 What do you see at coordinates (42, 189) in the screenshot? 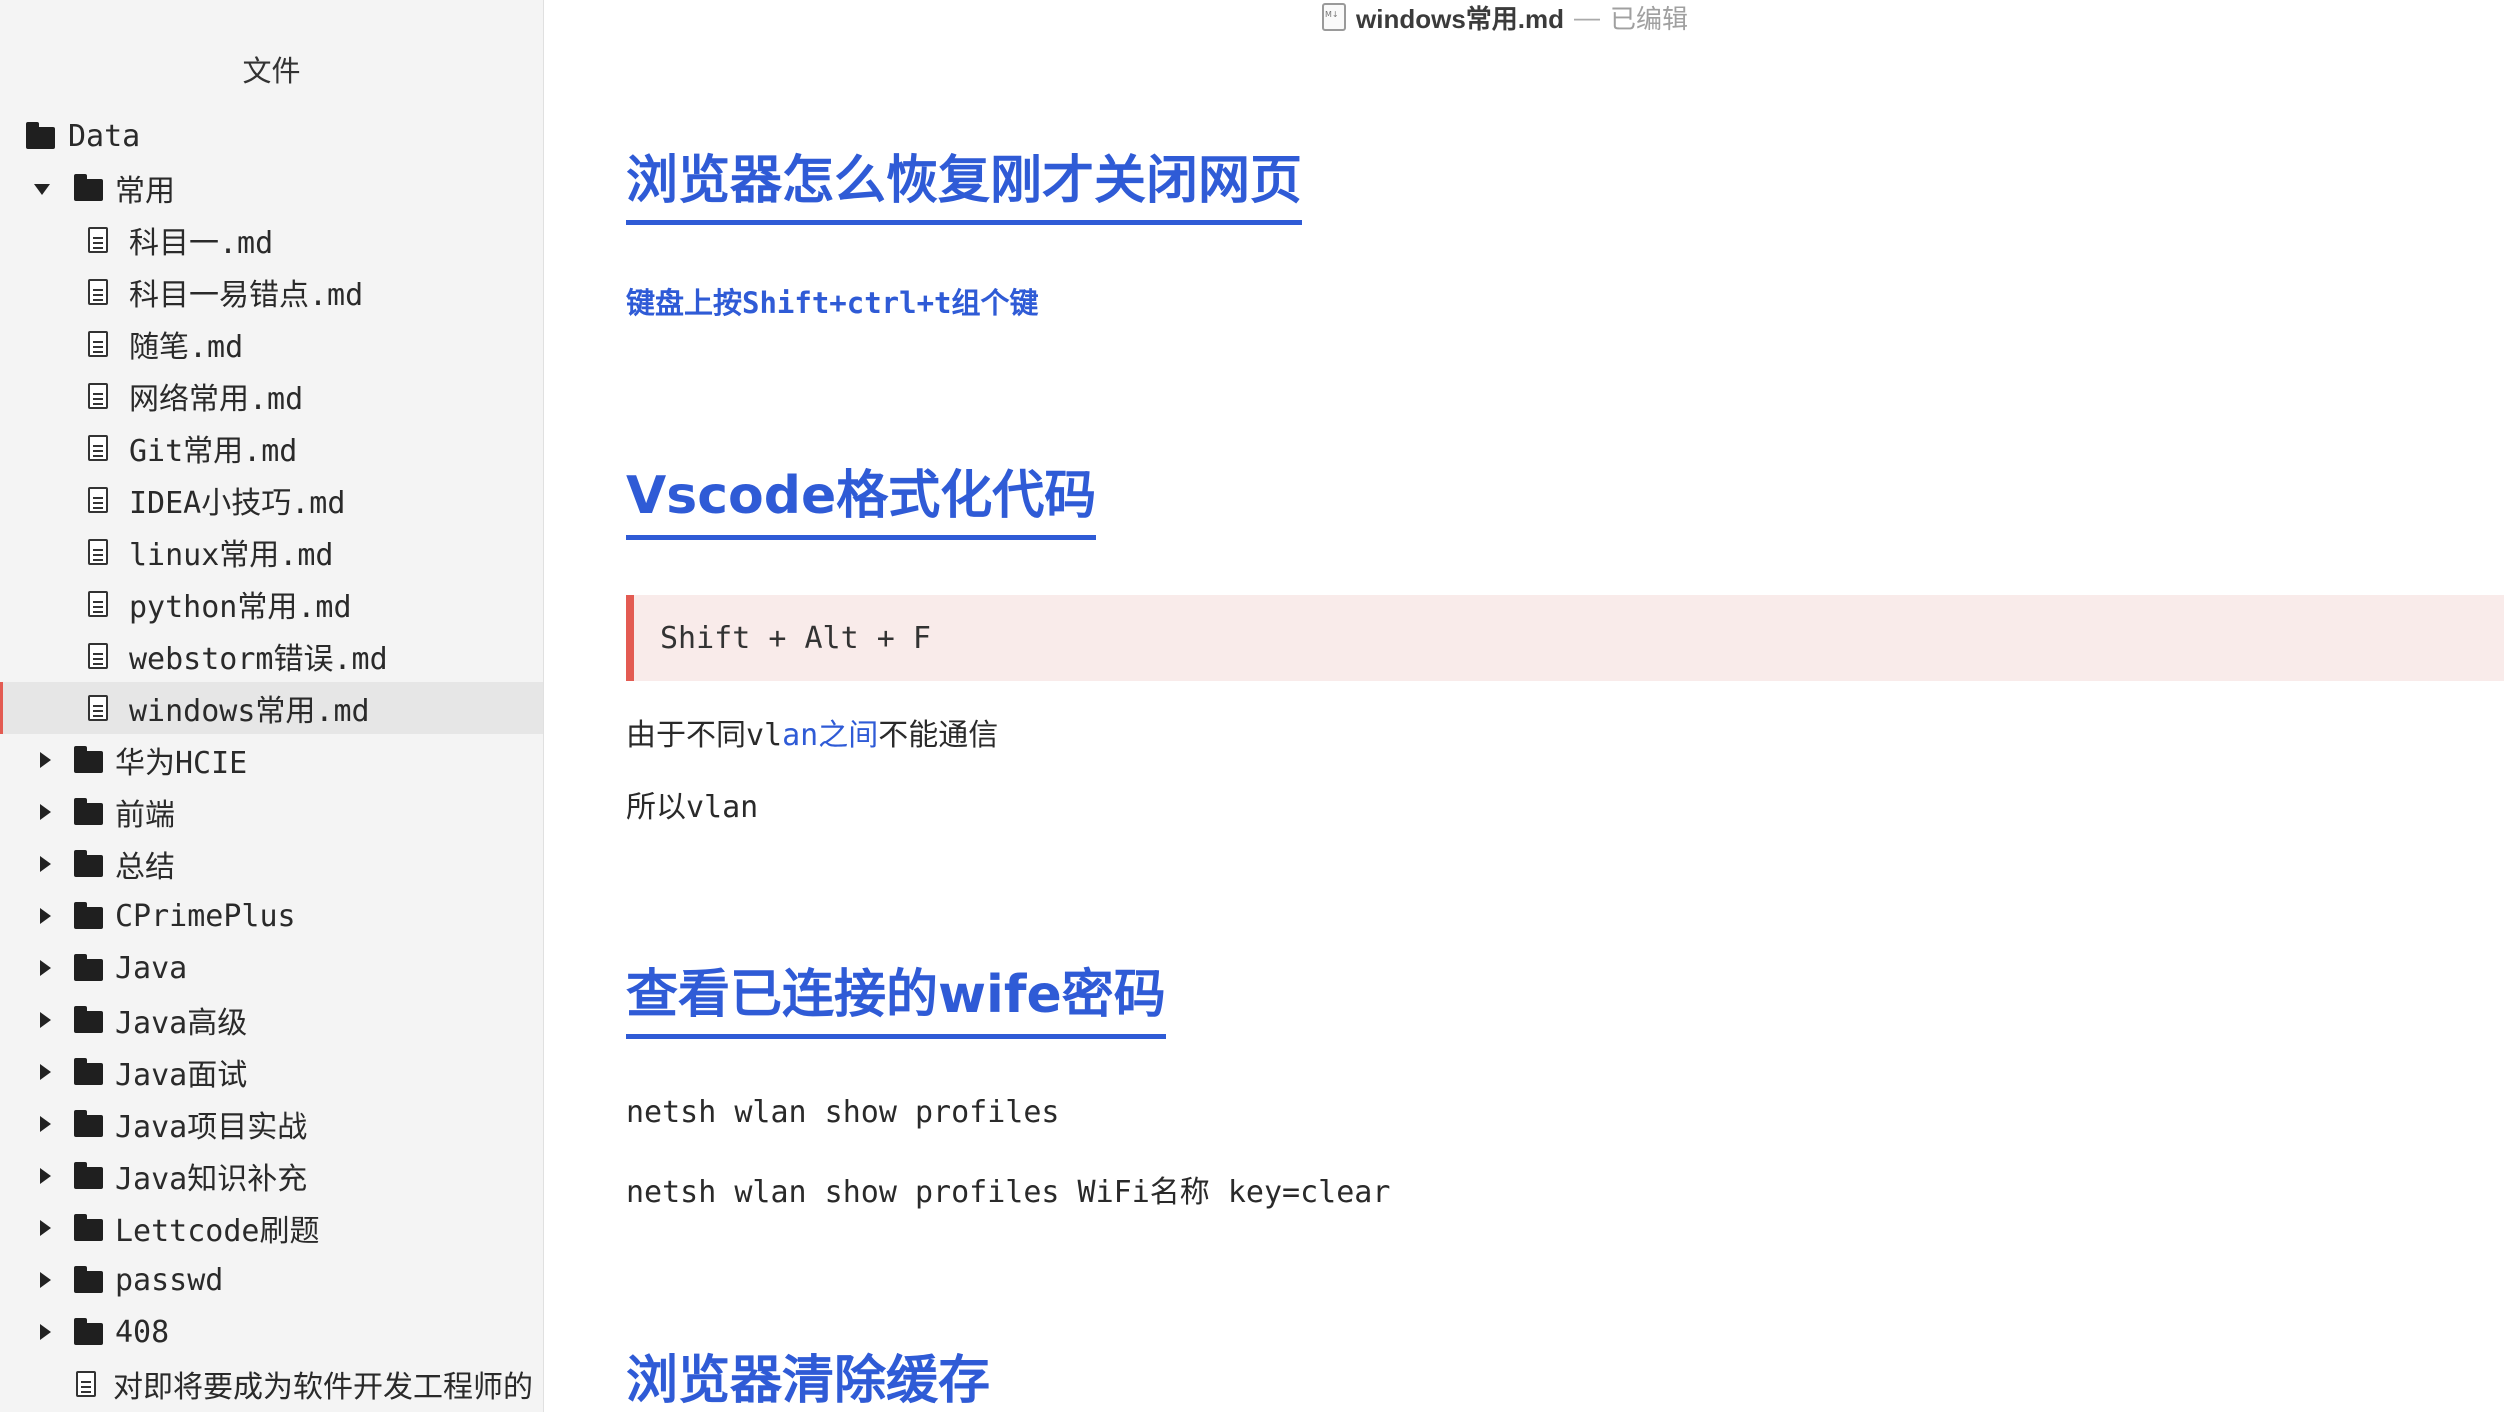
I see `chevron-down-icon` at bounding box center [42, 189].